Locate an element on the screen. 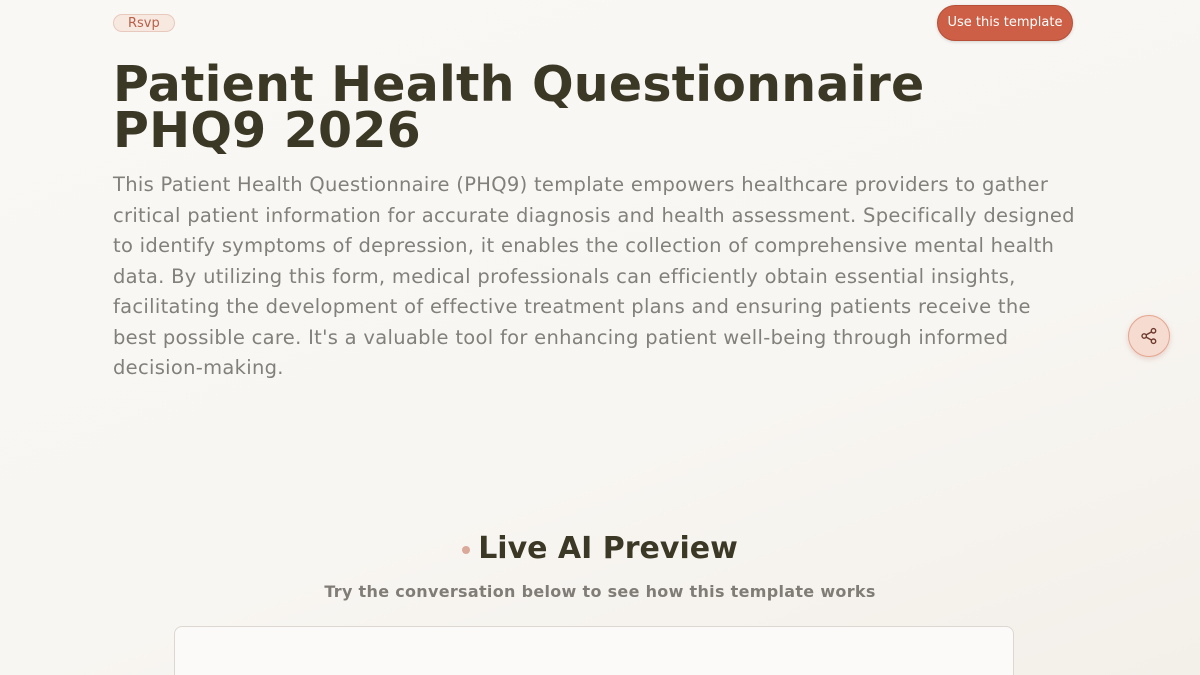 The height and width of the screenshot is (675, 1200). status-dot is located at coordinates (466, 550).